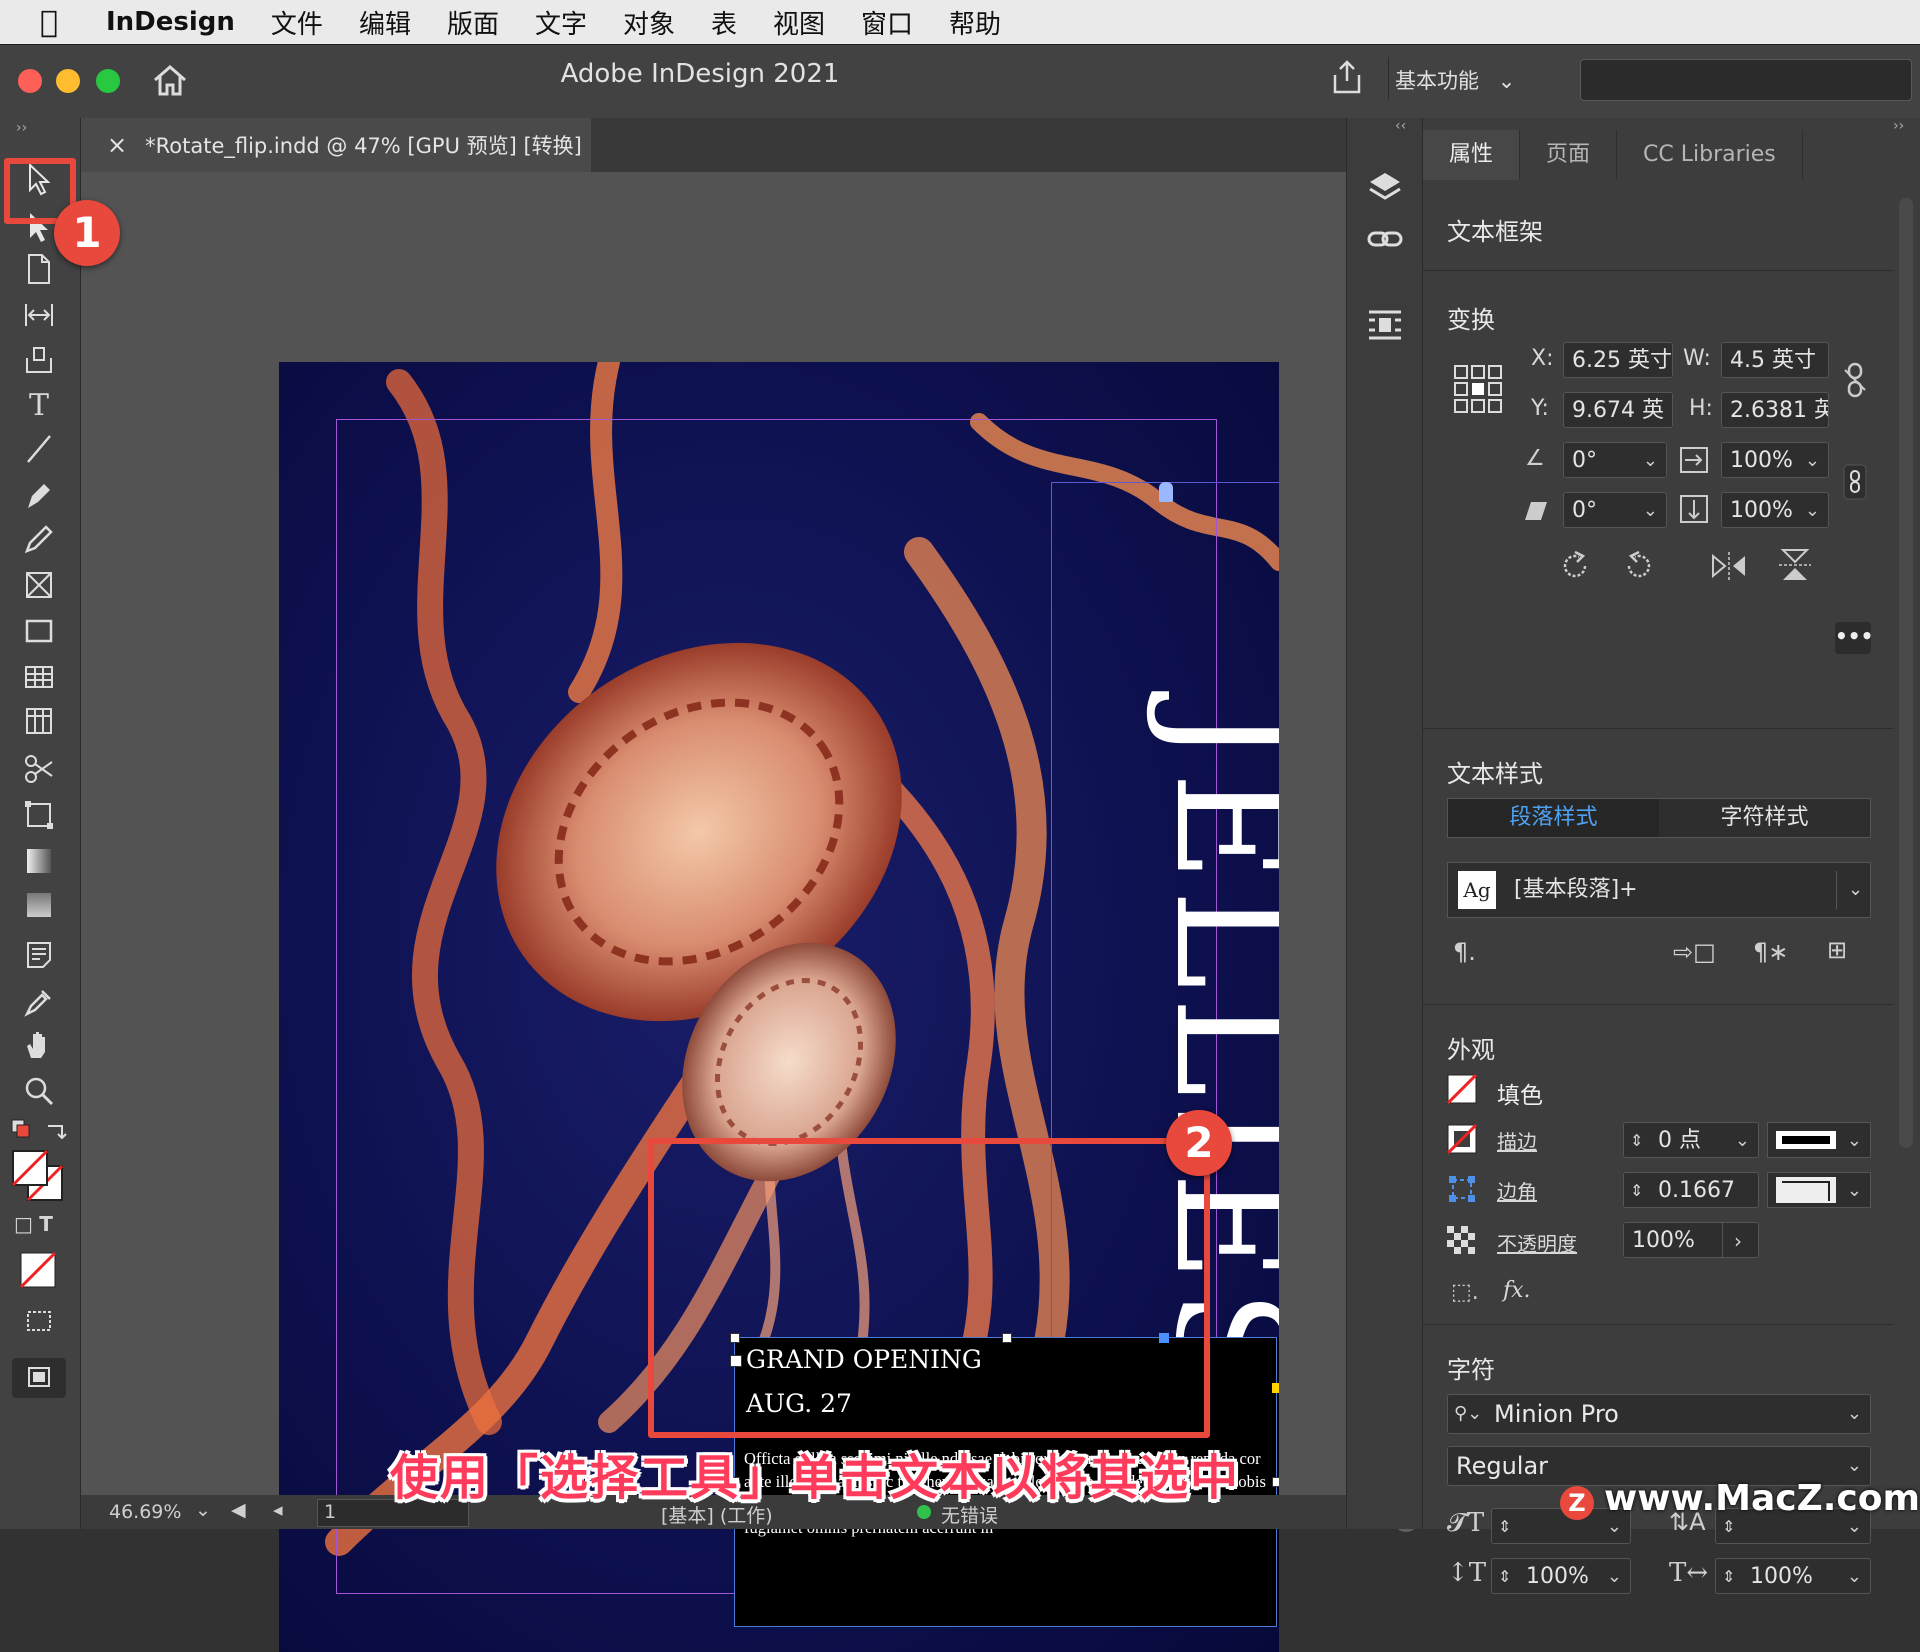 The width and height of the screenshot is (1920, 1652). Describe the element at coordinates (145, 1512) in the screenshot. I see `zoom-level: 46.69%` at that location.